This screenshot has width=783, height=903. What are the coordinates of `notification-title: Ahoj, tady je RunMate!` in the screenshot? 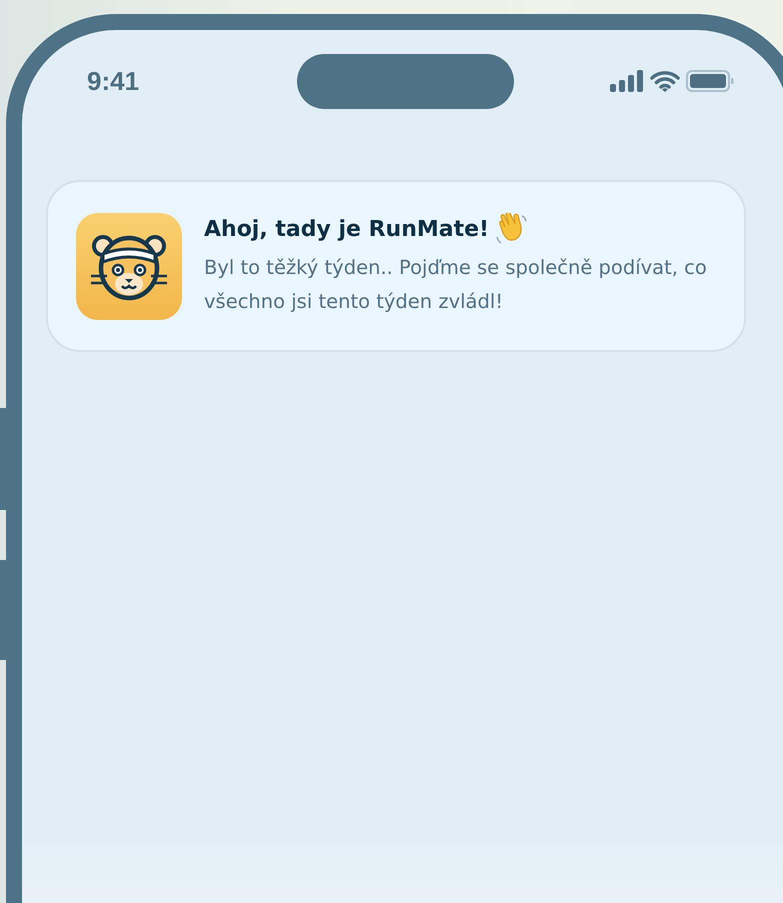 It's located at (347, 229).